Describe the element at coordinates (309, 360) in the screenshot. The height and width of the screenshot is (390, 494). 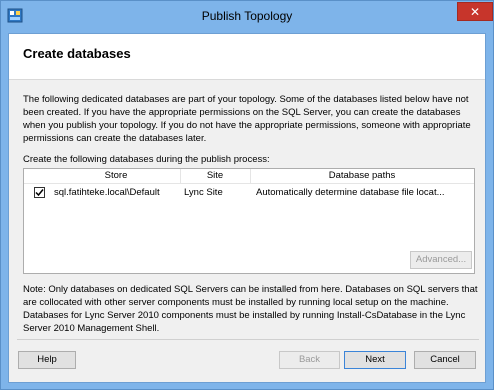
I see `back-button: Back` at that location.